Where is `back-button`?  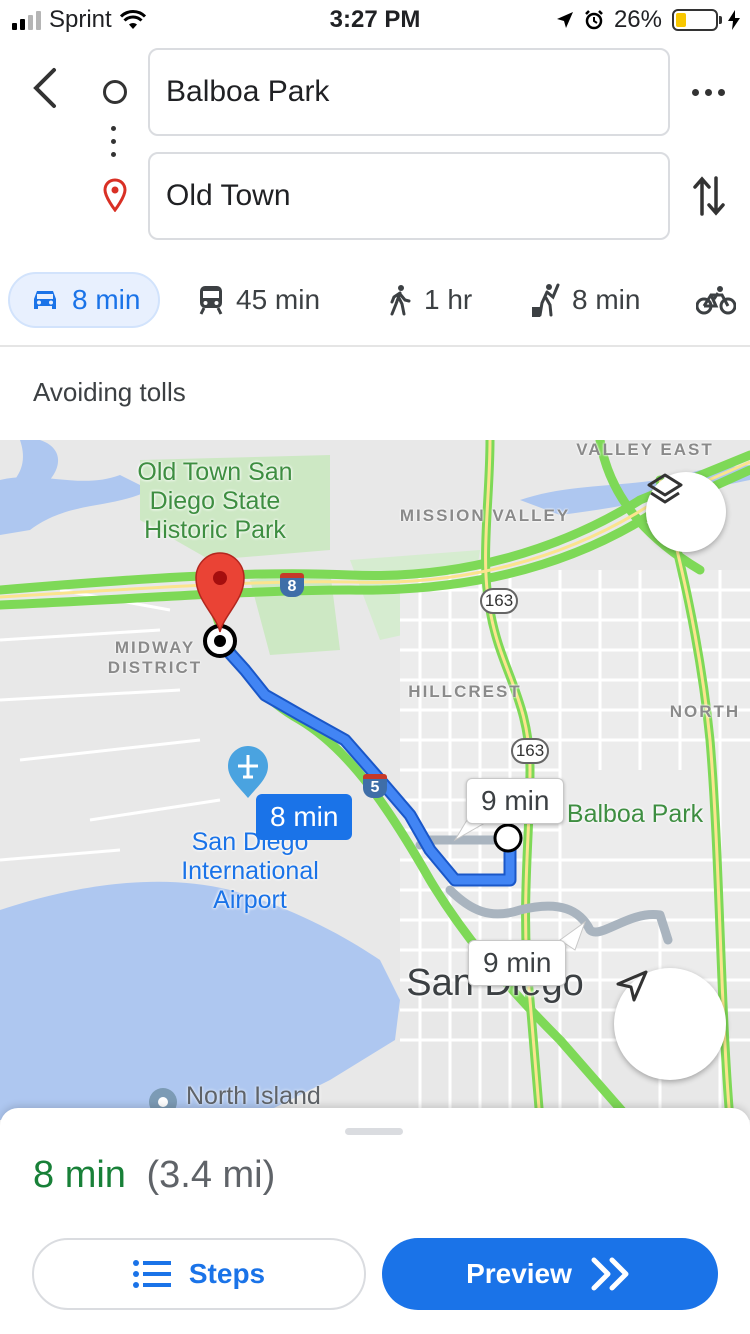 back-button is located at coordinates (46, 88).